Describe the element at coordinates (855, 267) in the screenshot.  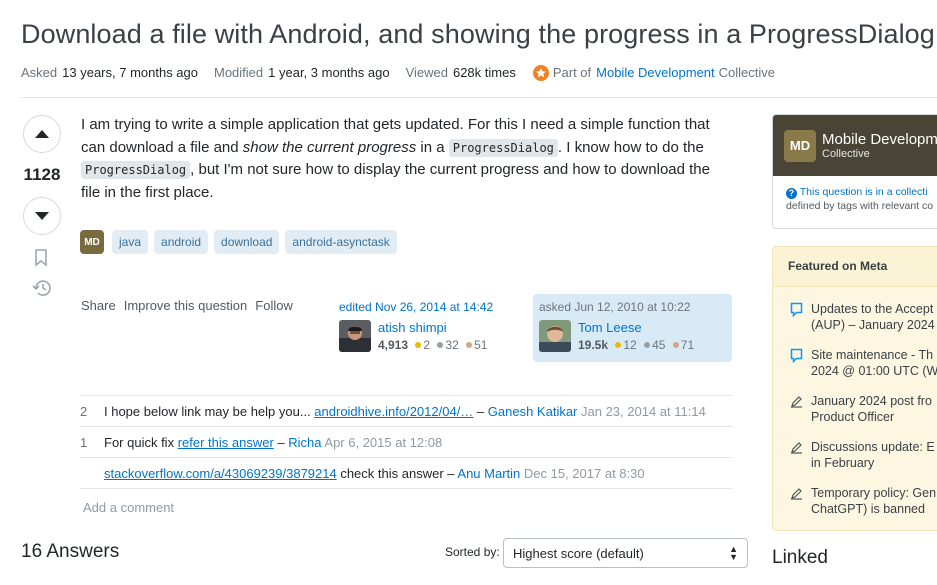
I see `featured-meta-title: Featured on Meta` at that location.